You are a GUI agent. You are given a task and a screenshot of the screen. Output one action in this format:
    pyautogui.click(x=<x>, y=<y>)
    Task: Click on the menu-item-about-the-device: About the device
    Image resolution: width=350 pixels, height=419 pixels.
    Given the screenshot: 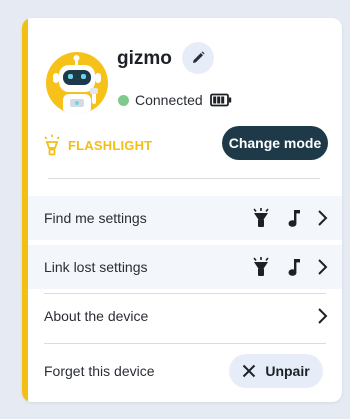 What is the action you would take?
    pyautogui.click(x=185, y=316)
    